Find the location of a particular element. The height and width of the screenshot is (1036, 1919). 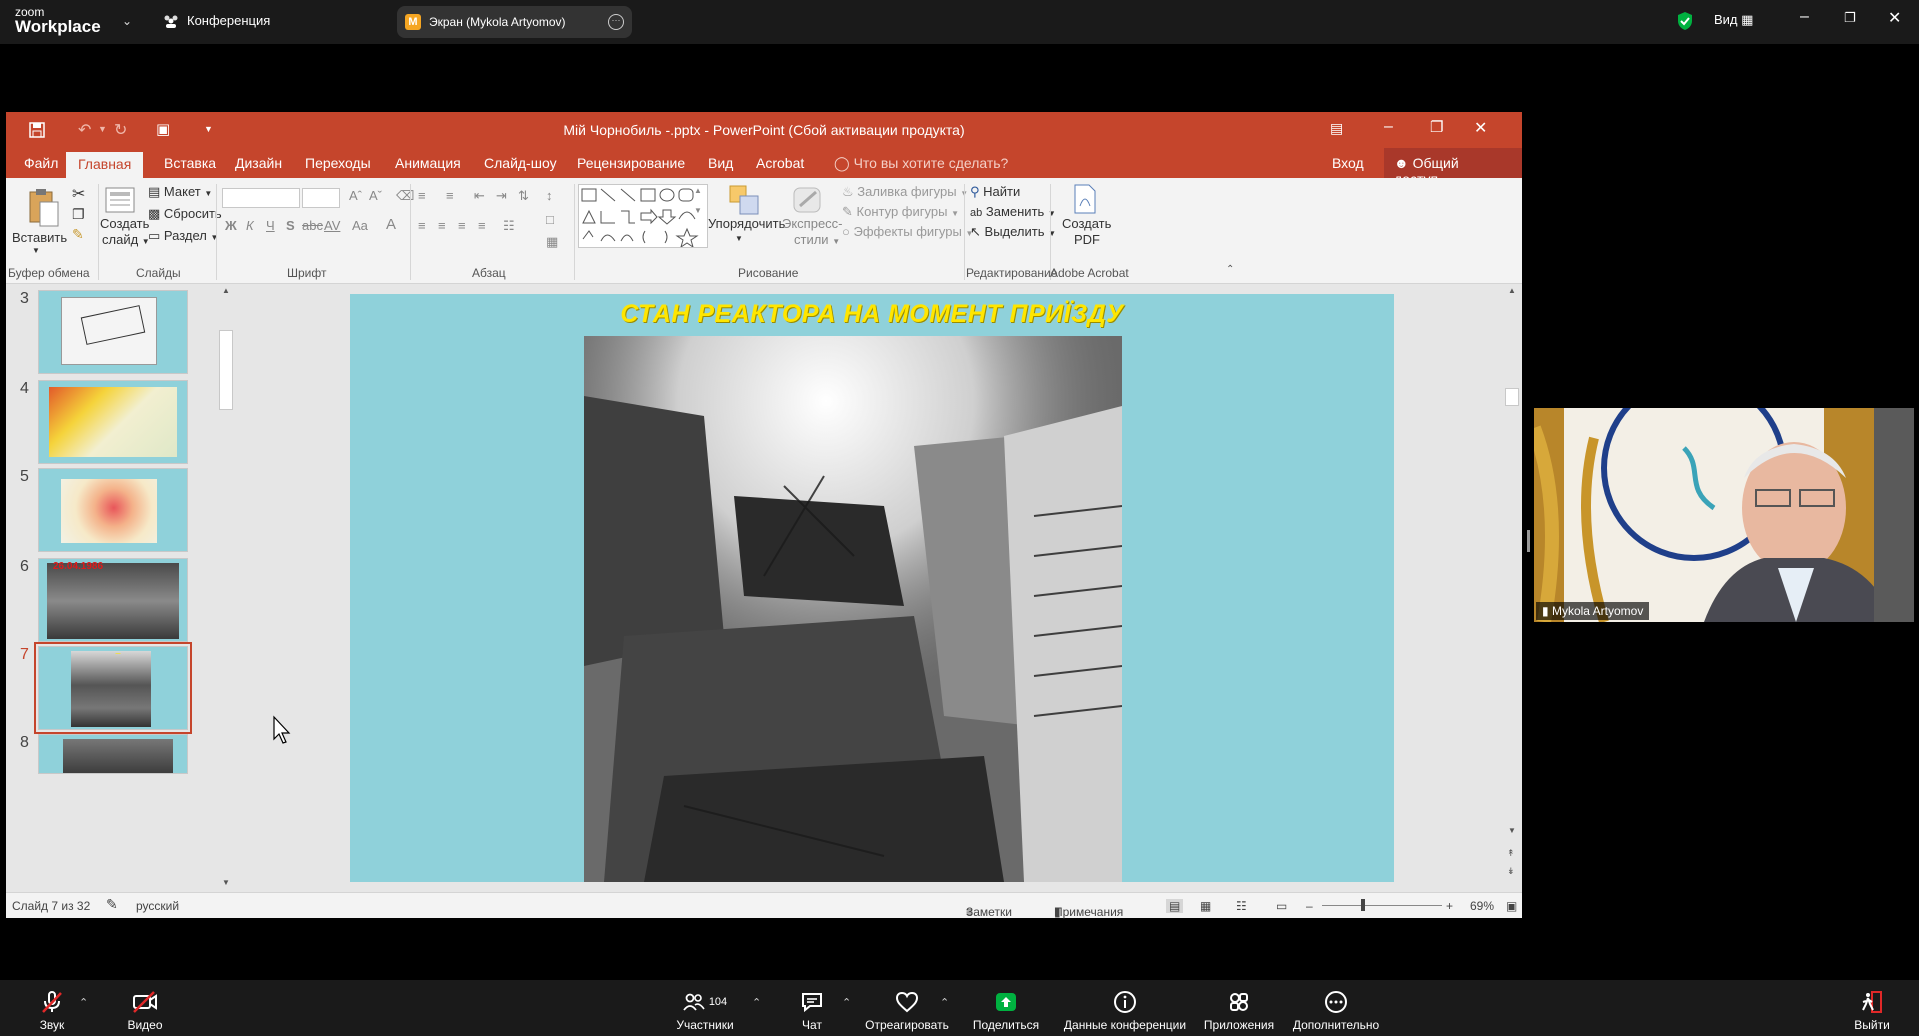

tab-acrobat: Acrobat is located at coordinates (780, 163).